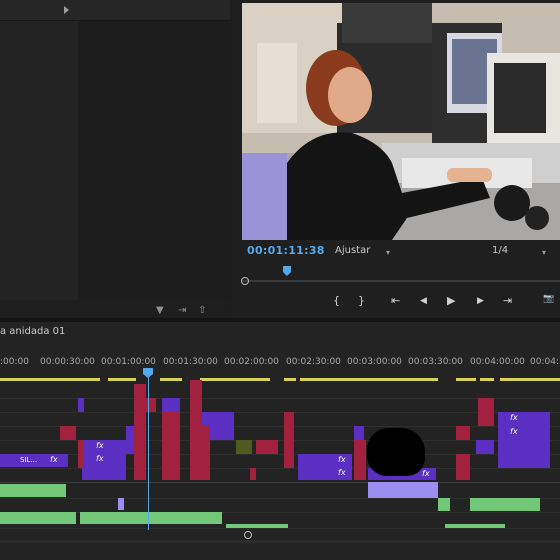 This screenshot has width=560, height=560. I want to click on zoom-fit-select: Ajustar, so click(352, 250).